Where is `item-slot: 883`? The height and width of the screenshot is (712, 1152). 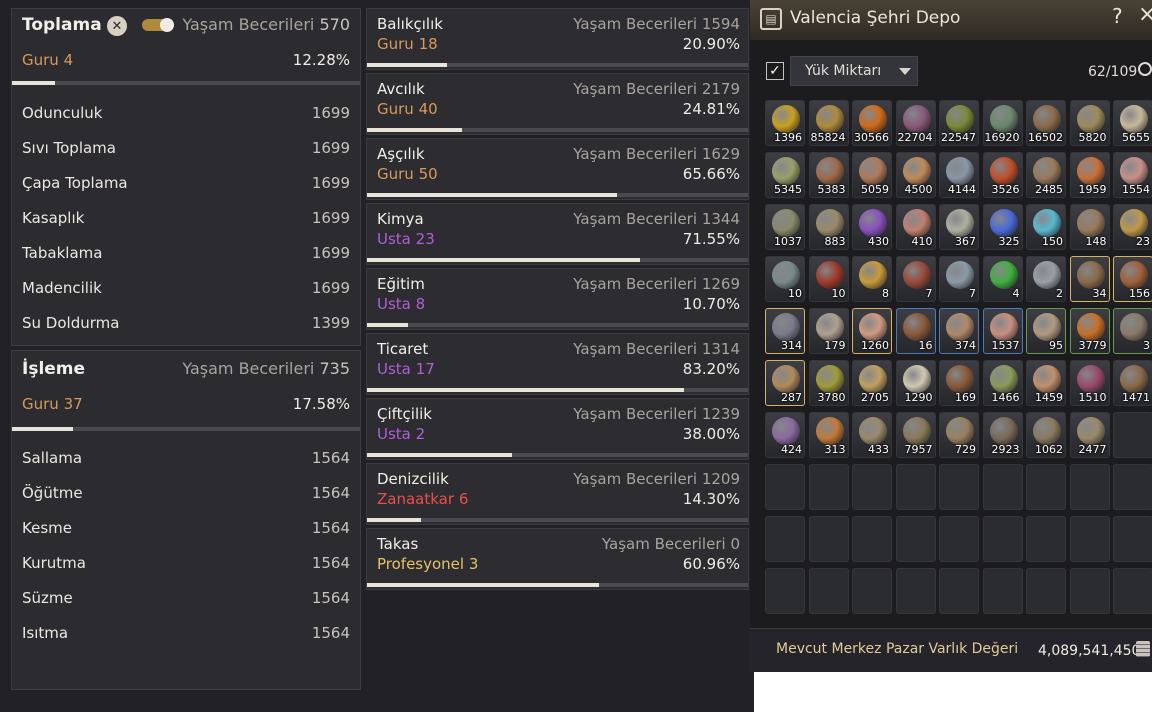
item-slot: 883 is located at coordinates (828, 227).